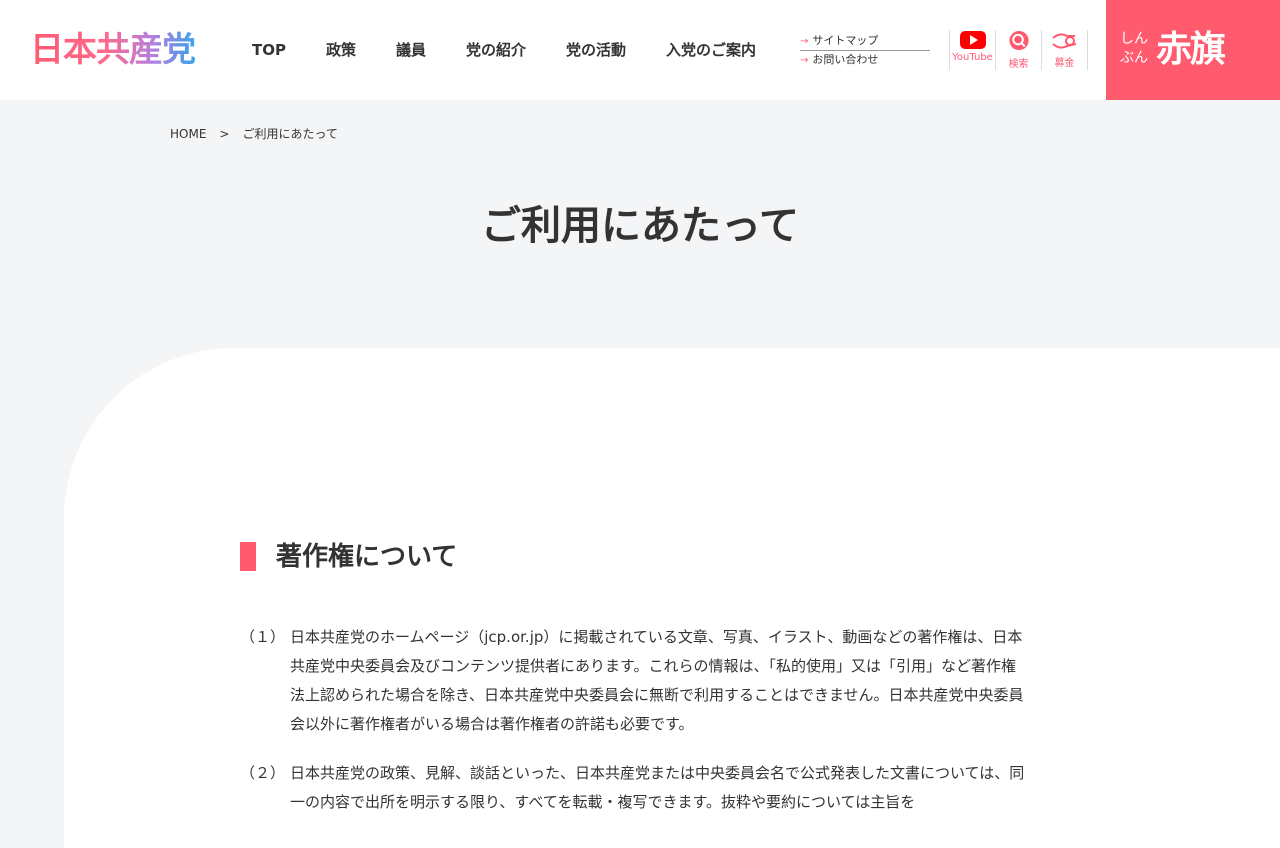 This screenshot has height=848, width=1280. I want to click on sub-nav: → サイトマップ → お問い合わせ, so click(865, 50).